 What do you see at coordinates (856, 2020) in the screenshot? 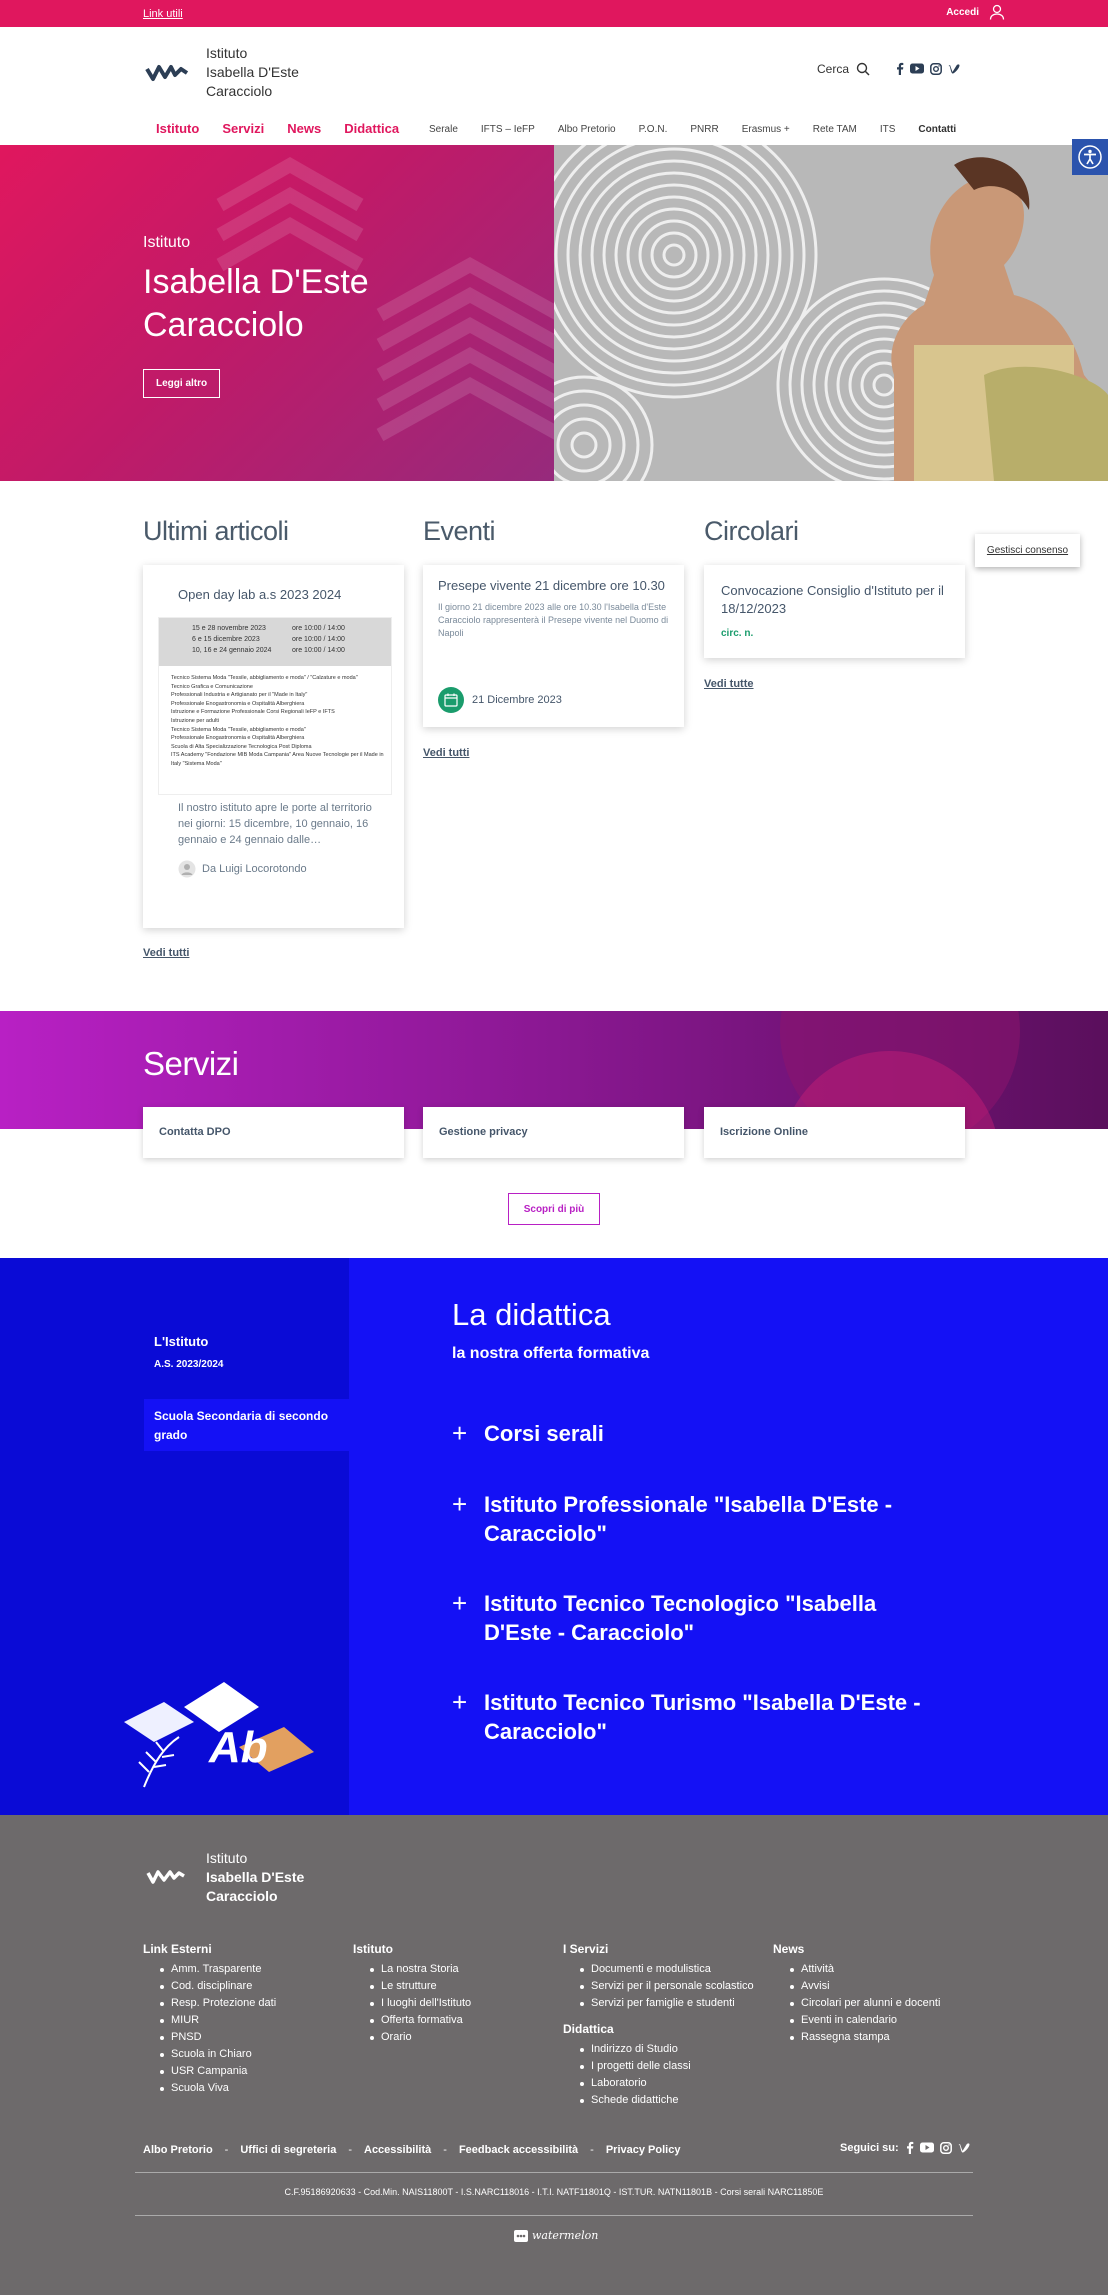
I see `footer-link: Eventi in calendario` at bounding box center [856, 2020].